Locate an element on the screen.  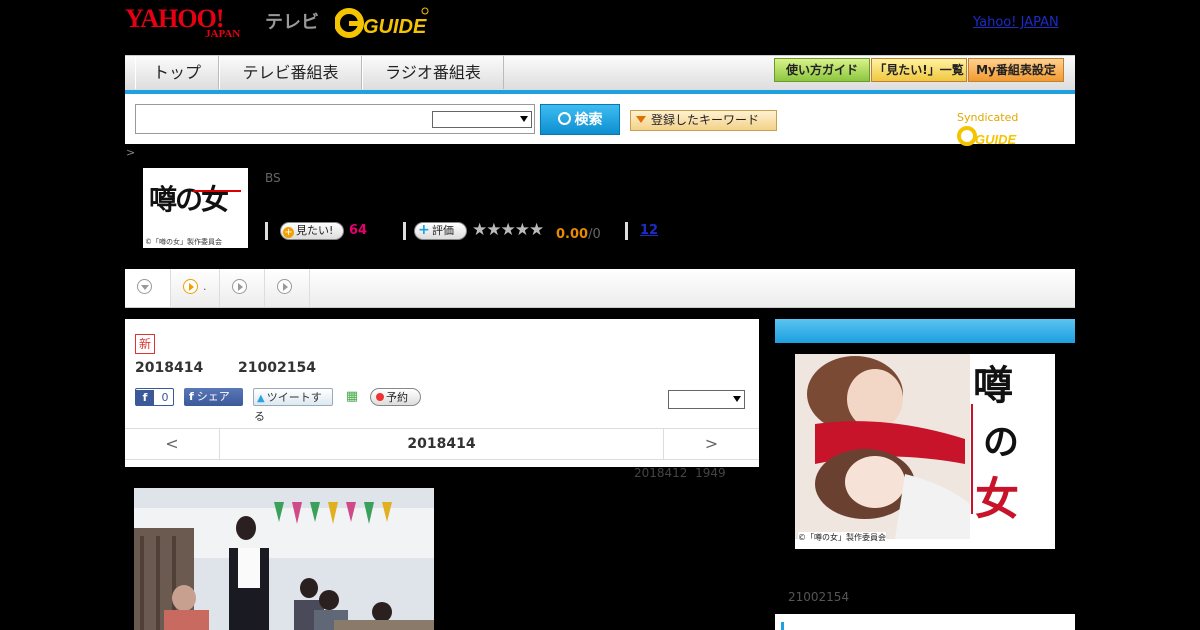
search-category-select is located at coordinates (482, 119).